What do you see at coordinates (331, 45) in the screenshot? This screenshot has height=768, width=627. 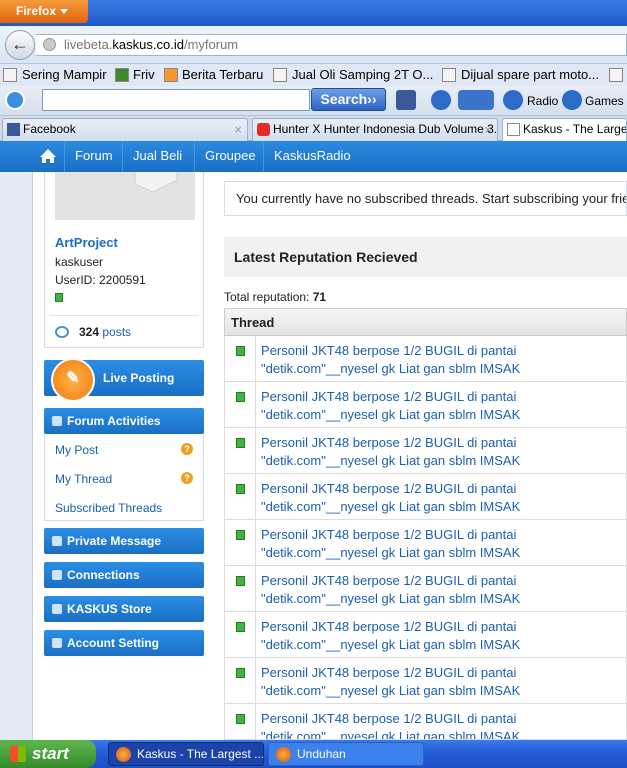 I see `url-bar: livebeta.kaskus.co.id/myforum` at bounding box center [331, 45].